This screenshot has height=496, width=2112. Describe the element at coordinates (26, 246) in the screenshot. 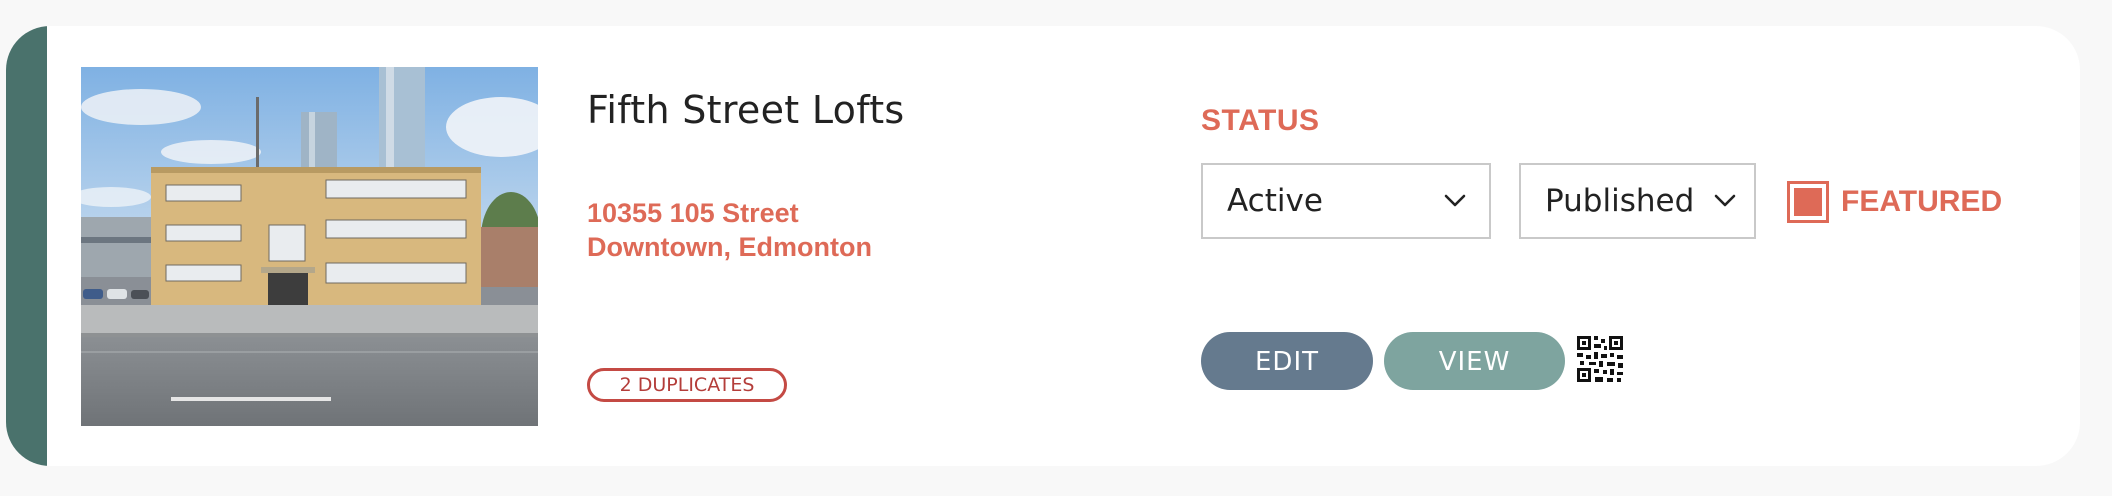

I see `card-accent-bar` at that location.